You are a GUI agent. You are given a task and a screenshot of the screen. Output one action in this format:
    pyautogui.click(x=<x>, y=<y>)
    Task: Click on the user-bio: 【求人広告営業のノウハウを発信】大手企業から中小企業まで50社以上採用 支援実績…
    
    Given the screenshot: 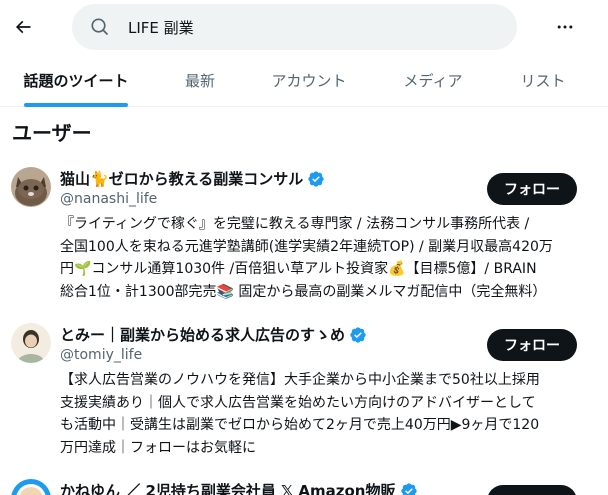 What is the action you would take?
    pyautogui.click(x=300, y=414)
    